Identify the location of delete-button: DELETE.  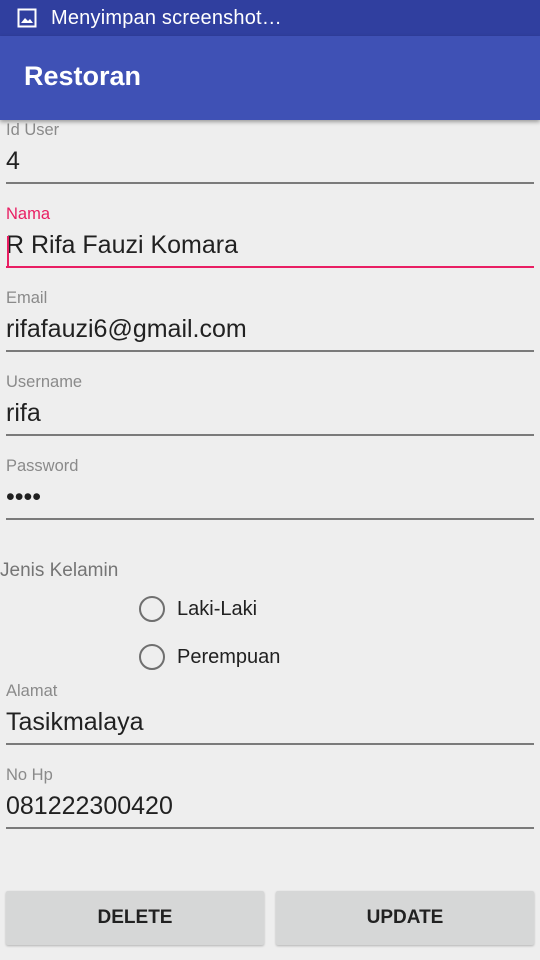
(135, 918).